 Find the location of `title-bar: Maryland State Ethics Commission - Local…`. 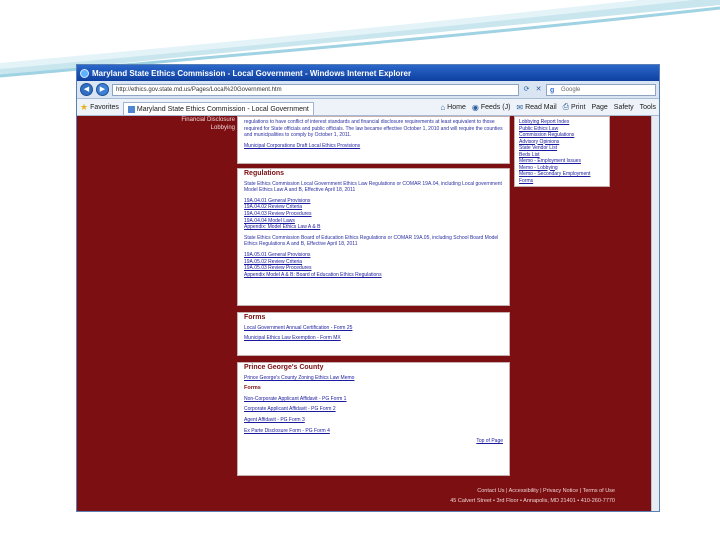

title-bar: Maryland State Ethics Commission - Local… is located at coordinates (368, 73).